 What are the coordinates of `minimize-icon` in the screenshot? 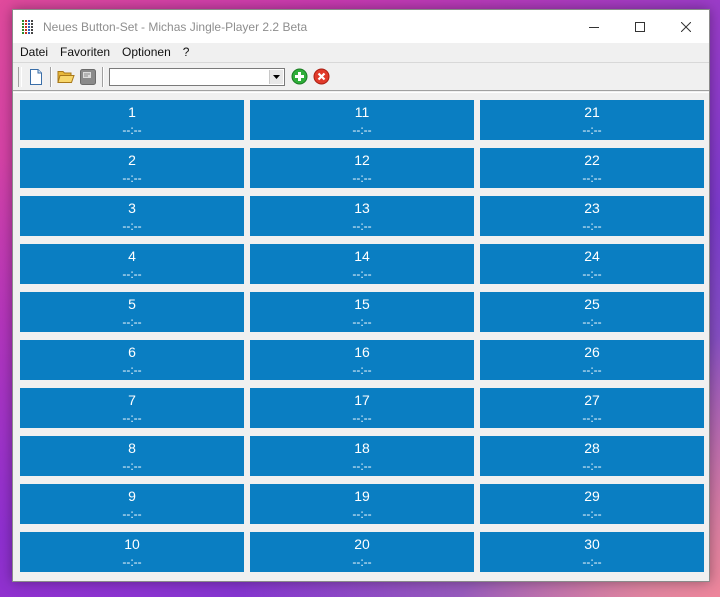 It's located at (594, 27).